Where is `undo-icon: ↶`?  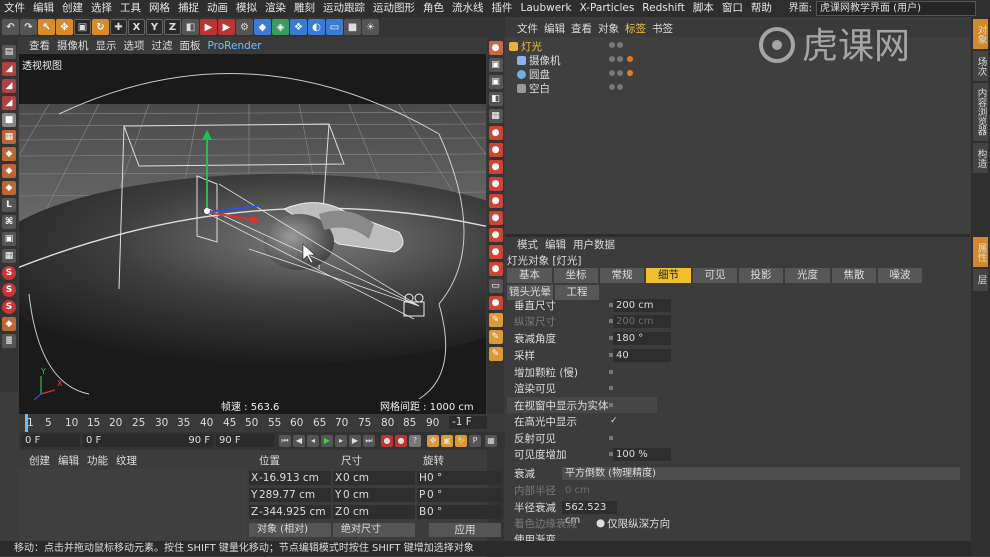
undo-icon: ↶ is located at coordinates (10, 27).